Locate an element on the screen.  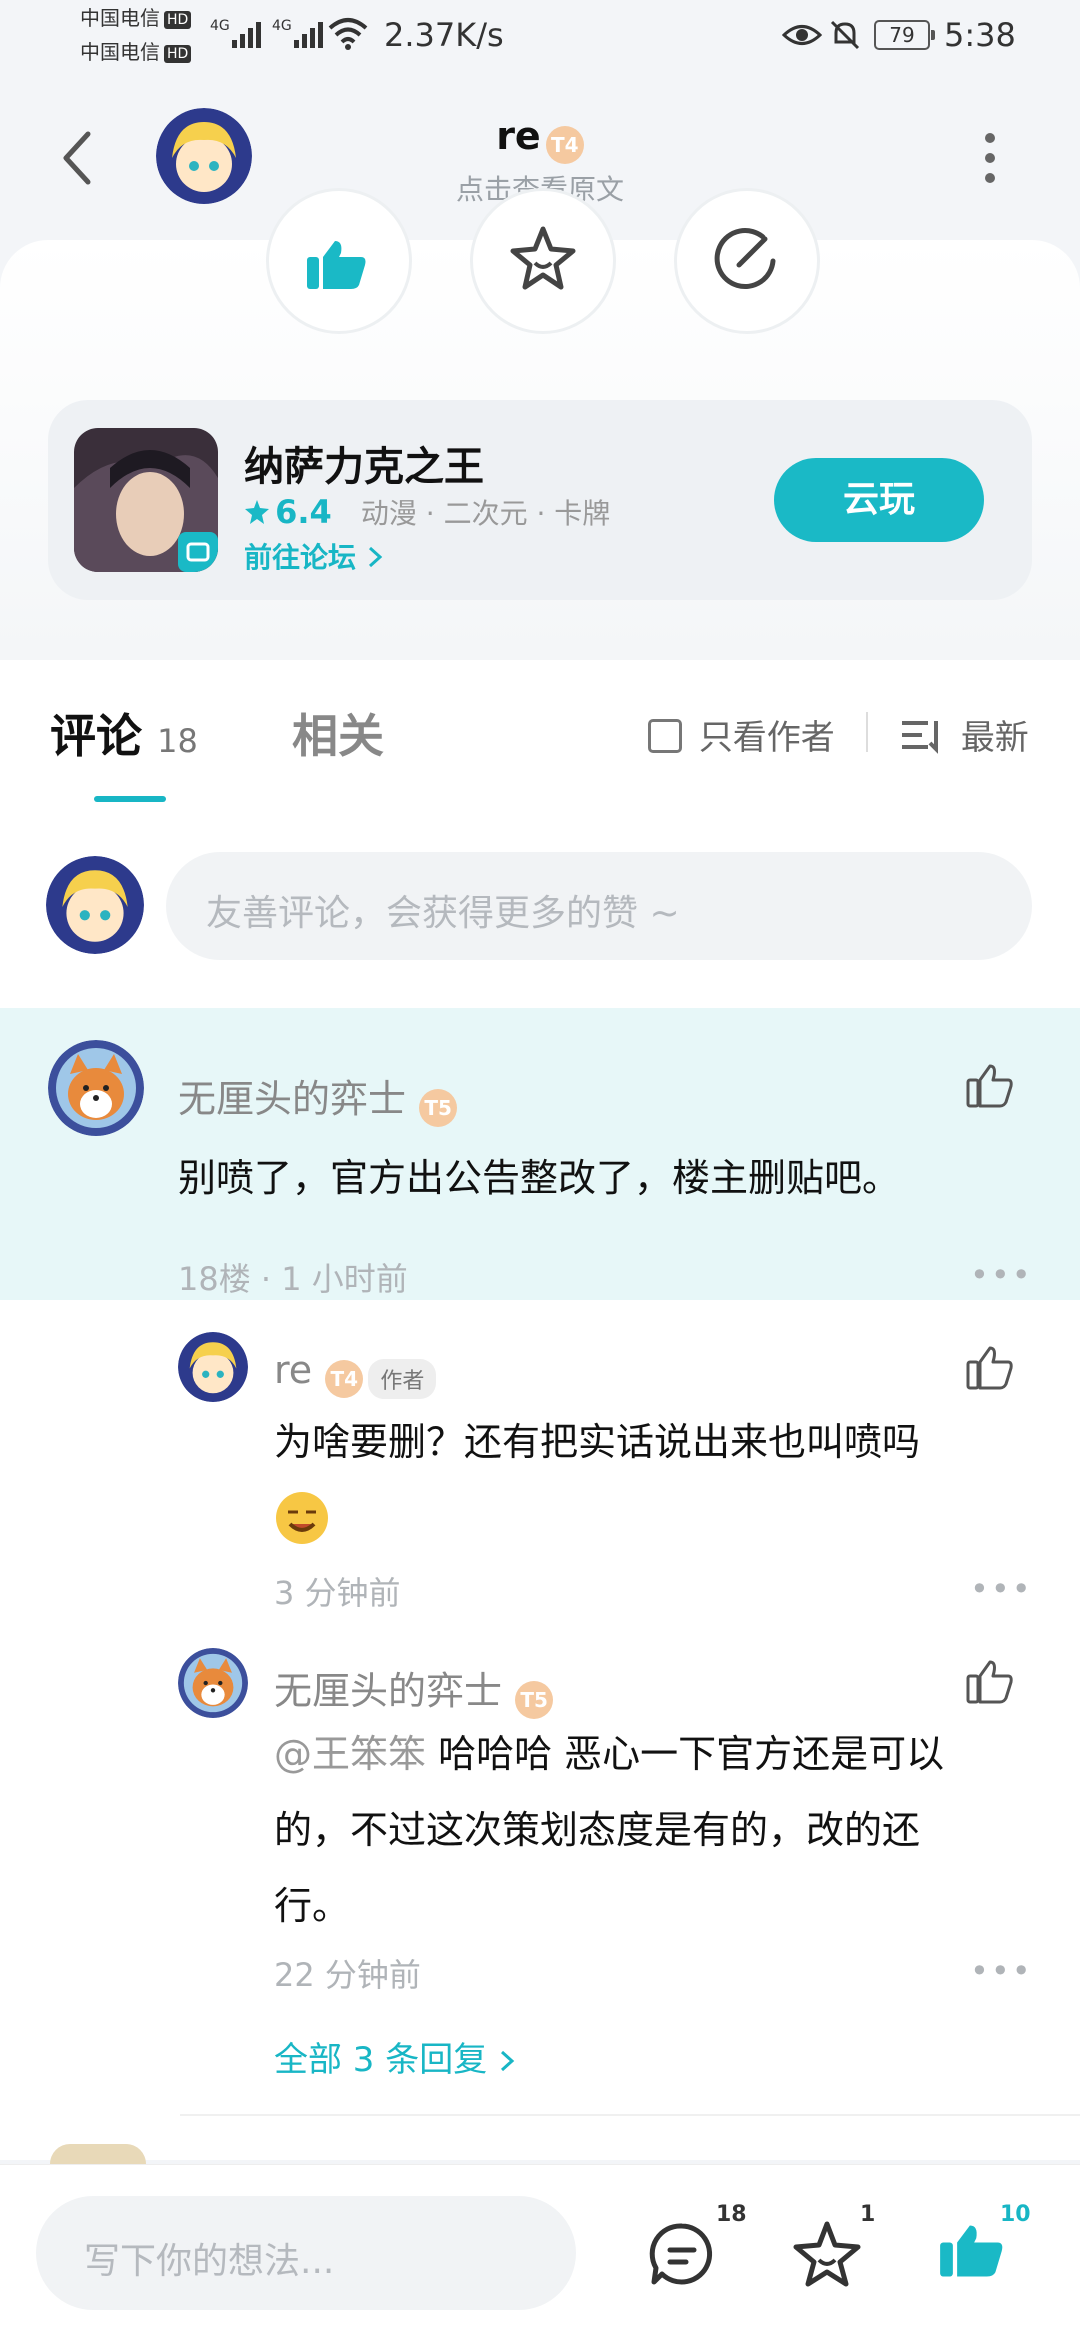
comments-button is located at coordinates (682, 2256).